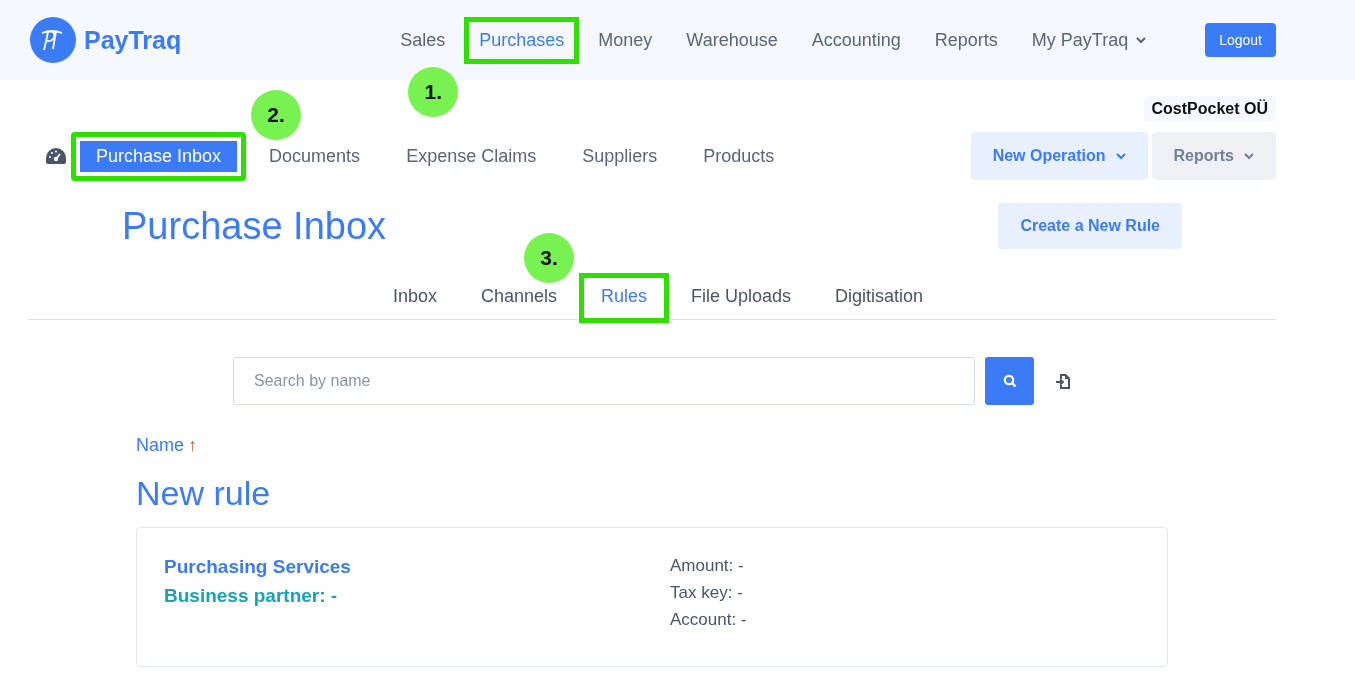  What do you see at coordinates (160, 445) in the screenshot?
I see `sort-link: Name` at bounding box center [160, 445].